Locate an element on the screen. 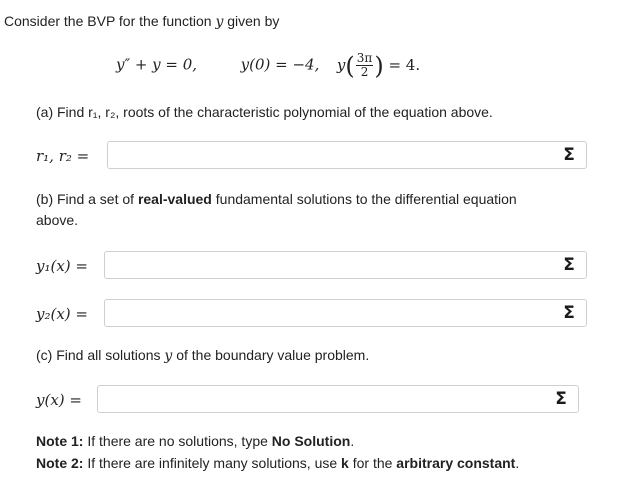  bc2-numerator: 3π is located at coordinates (364, 58).